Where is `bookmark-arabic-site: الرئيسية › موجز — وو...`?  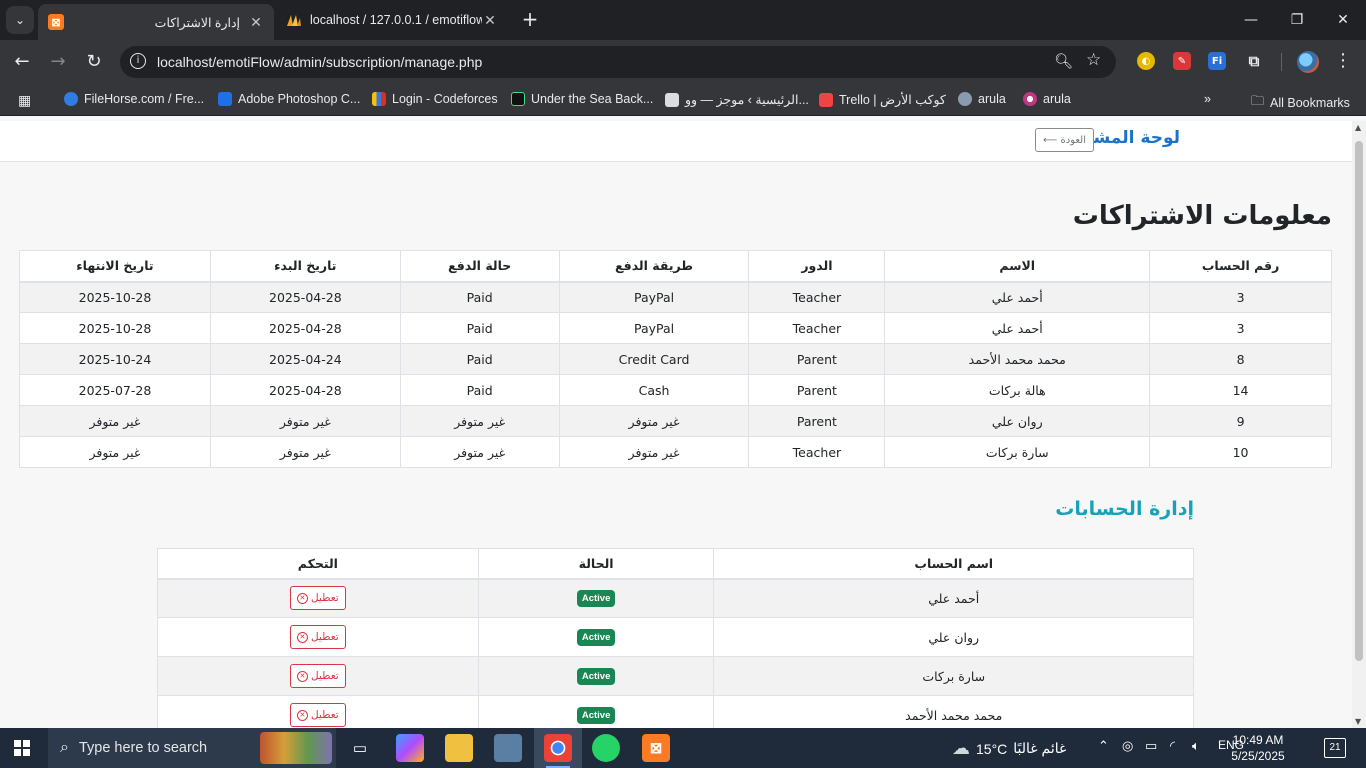 bookmark-arabic-site: الرئيسية › موجز — وو... is located at coordinates (737, 99).